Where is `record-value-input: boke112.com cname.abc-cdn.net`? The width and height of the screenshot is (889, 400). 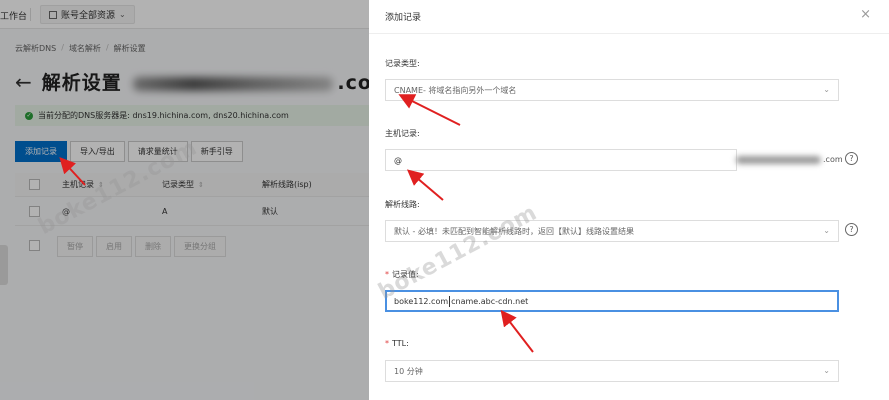
record-value-input: boke112.com cname.abc-cdn.net is located at coordinates (612, 301).